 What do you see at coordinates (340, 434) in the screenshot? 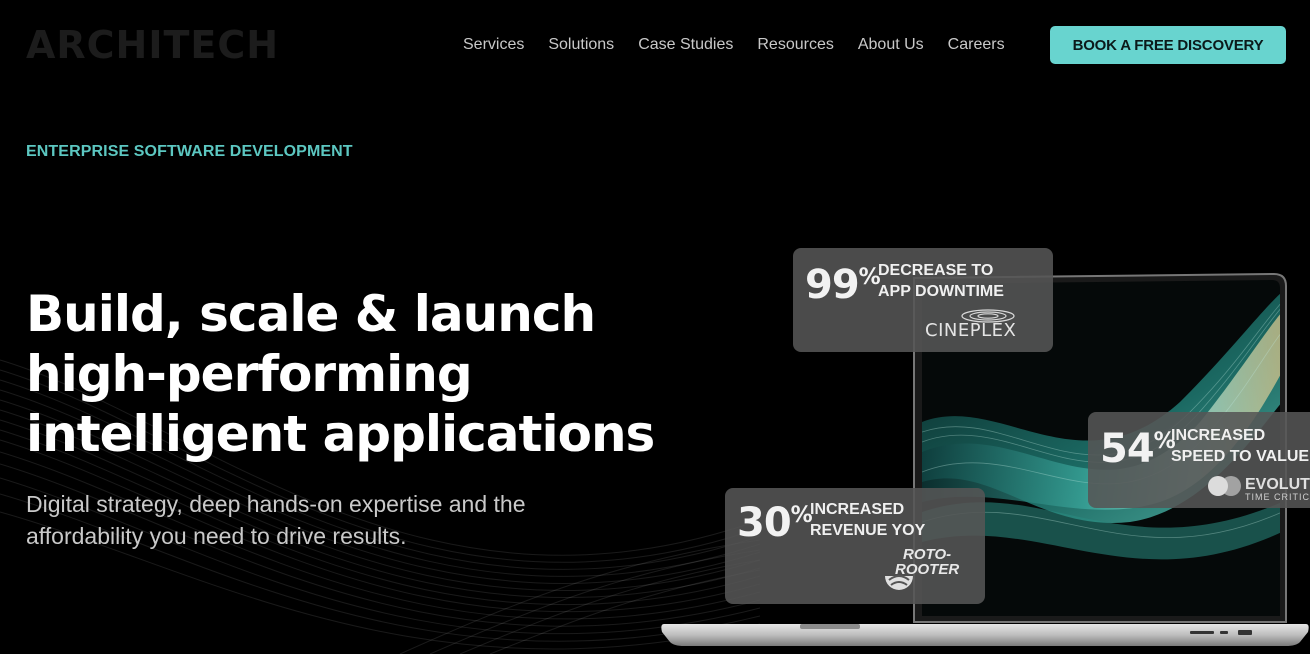
I see `headline-line: intelligent applications` at bounding box center [340, 434].